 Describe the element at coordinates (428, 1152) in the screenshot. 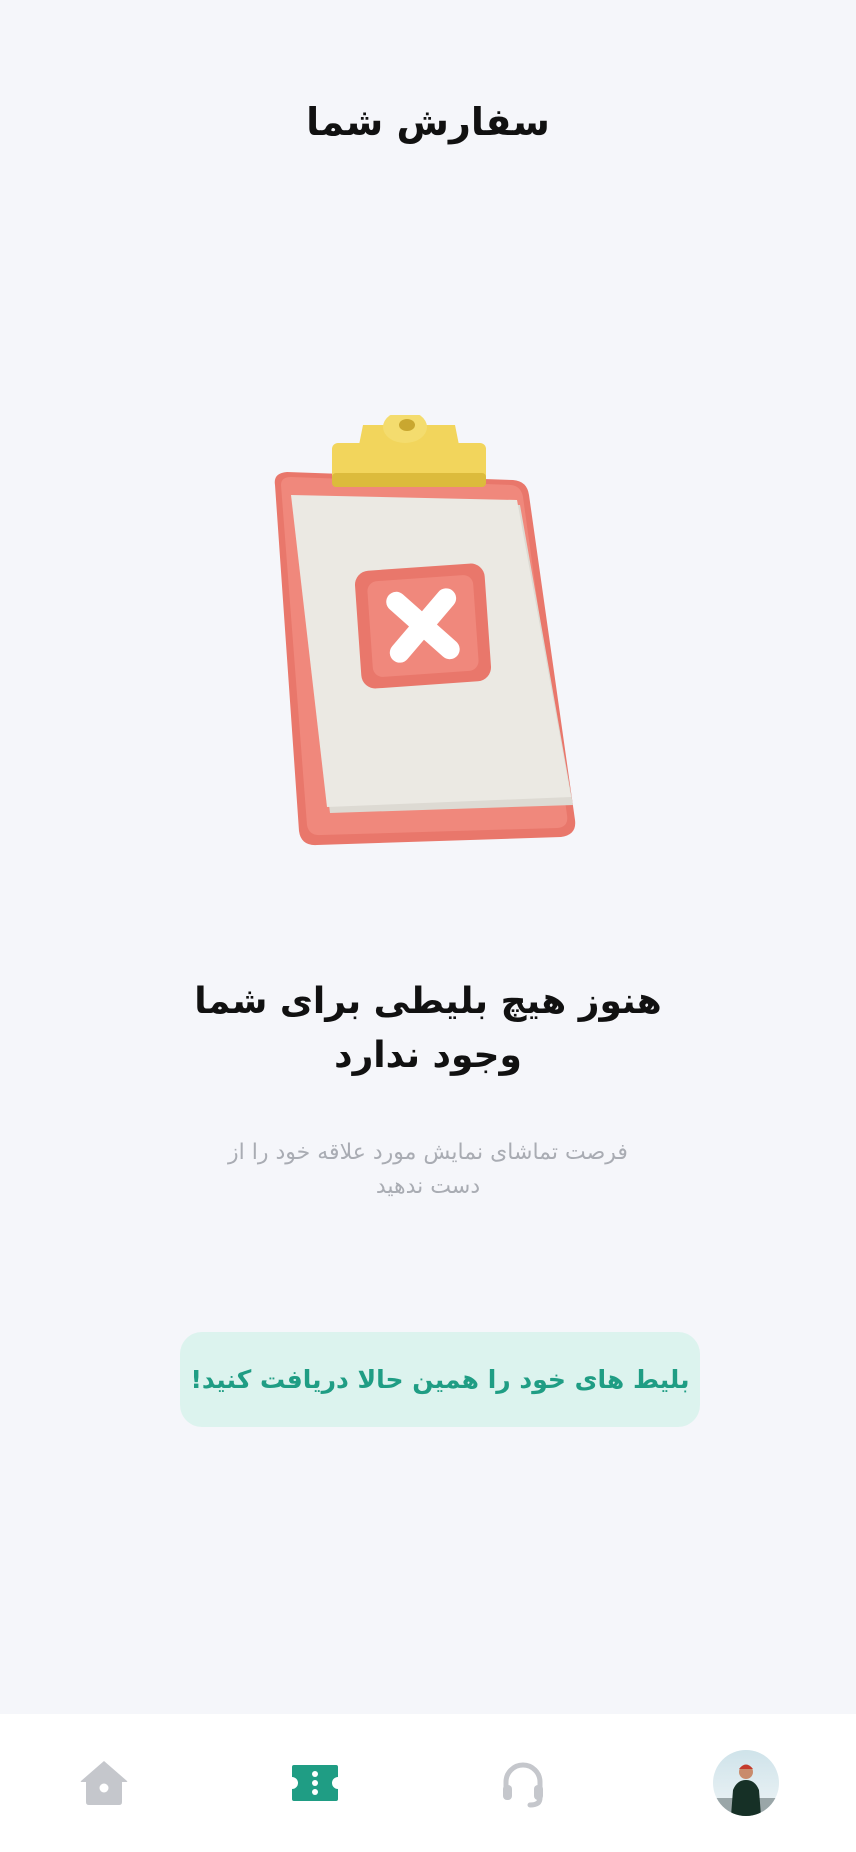

I see `empty-subtitle-line1: فرصت تماشای نمایش مورد علاقه خود را از` at that location.